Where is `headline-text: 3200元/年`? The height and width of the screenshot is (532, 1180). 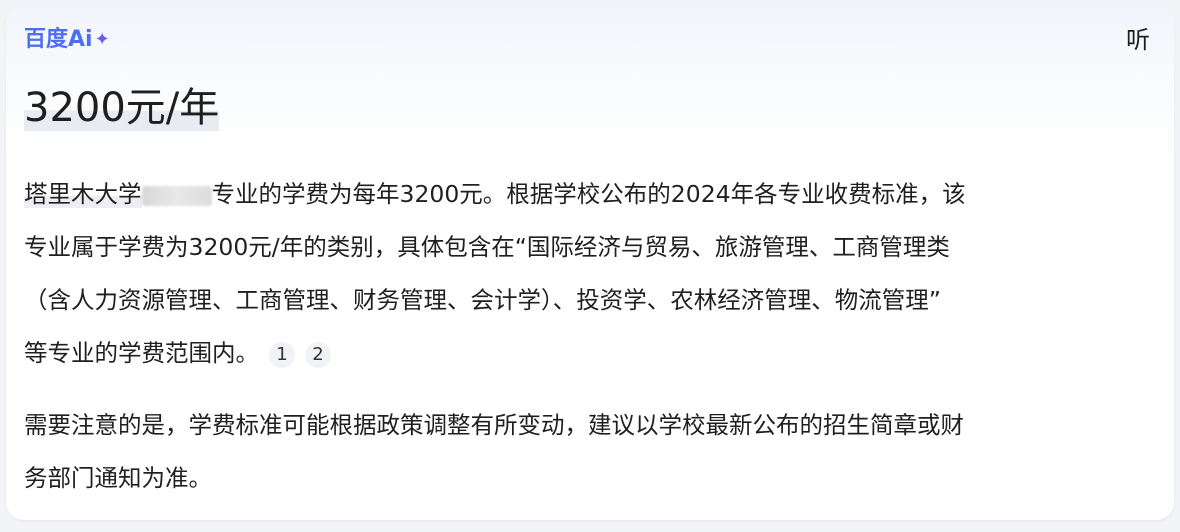
headline-text: 3200元/年 is located at coordinates (122, 108).